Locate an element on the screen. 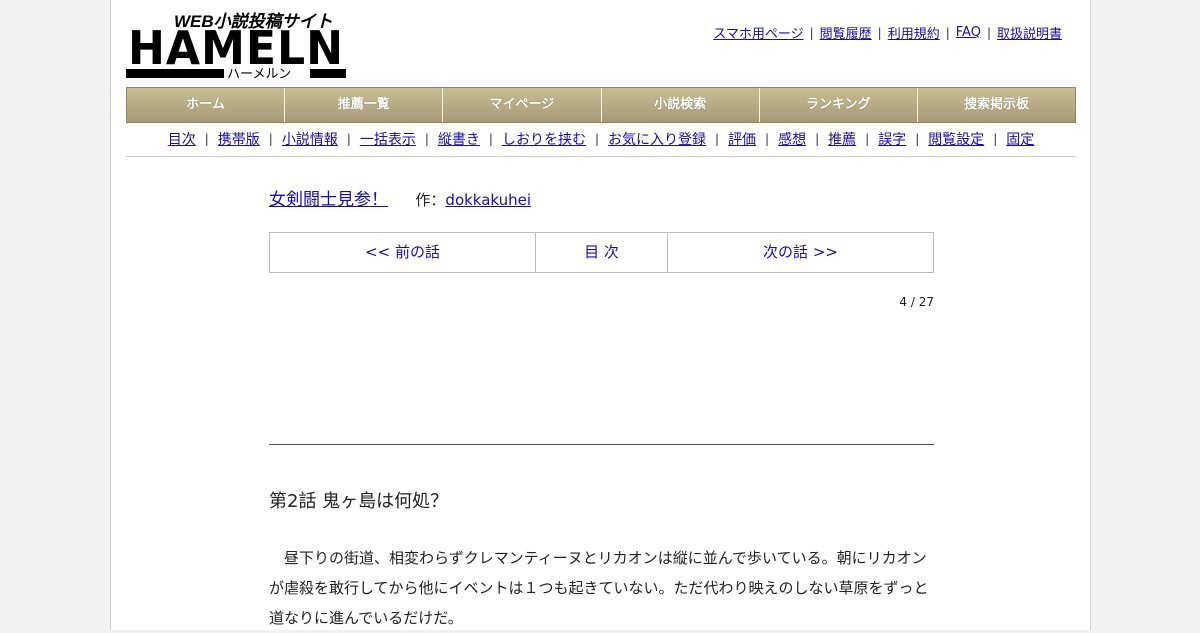  novel-title: 女剣闘士見参！ is located at coordinates (328, 200).